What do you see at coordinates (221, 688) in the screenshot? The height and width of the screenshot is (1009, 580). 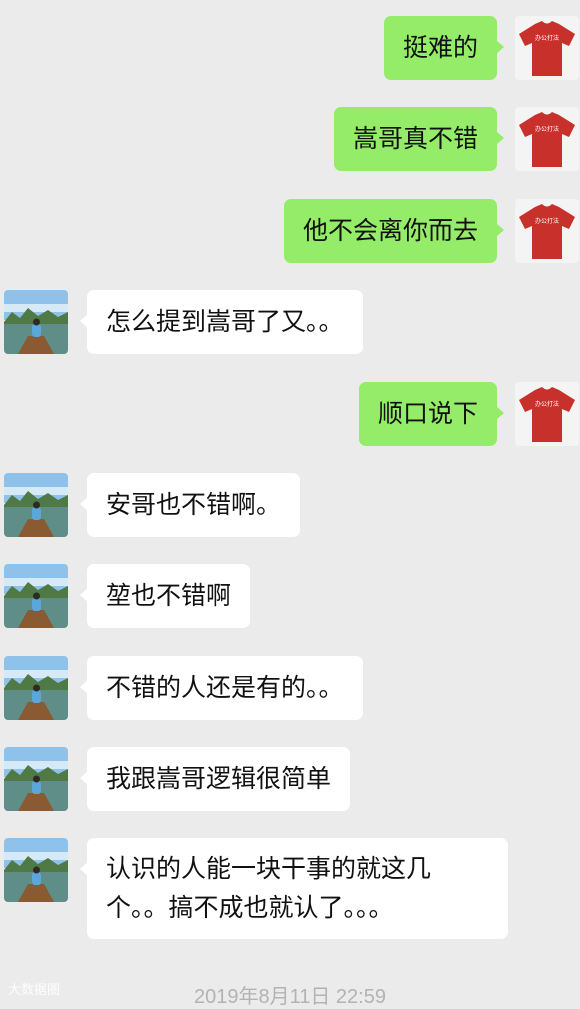 I see `message-bubble-incoming: 不错的人还是有的。。` at bounding box center [221, 688].